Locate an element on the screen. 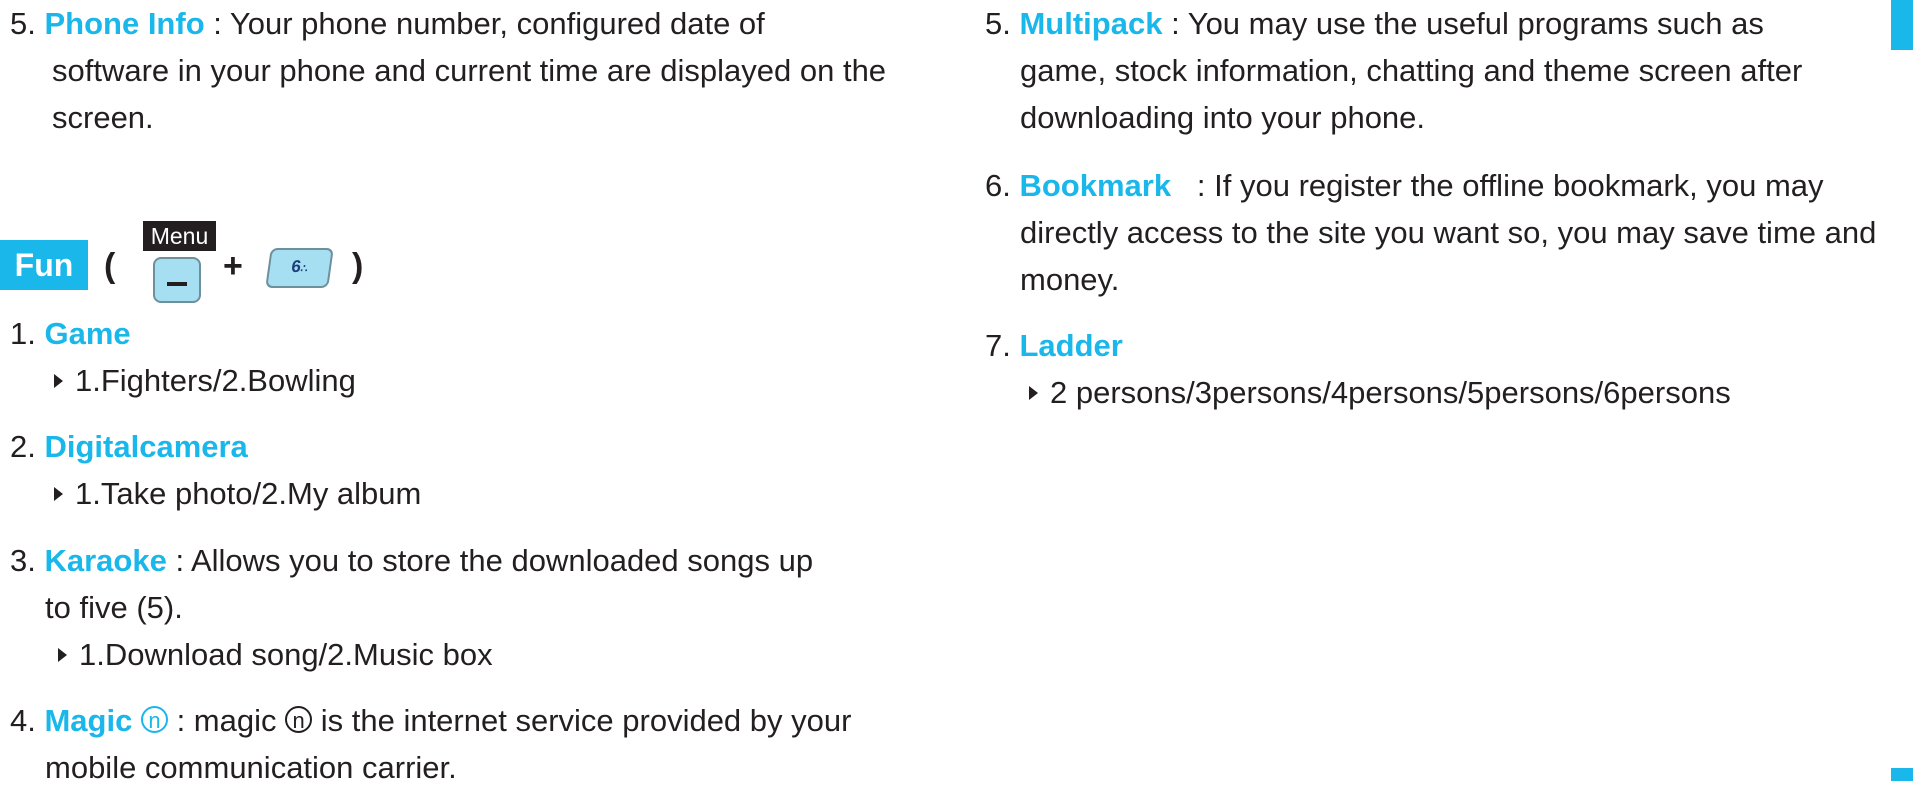  submenu-text: 1.Fighters/2.Bowling is located at coordinates (215, 380).